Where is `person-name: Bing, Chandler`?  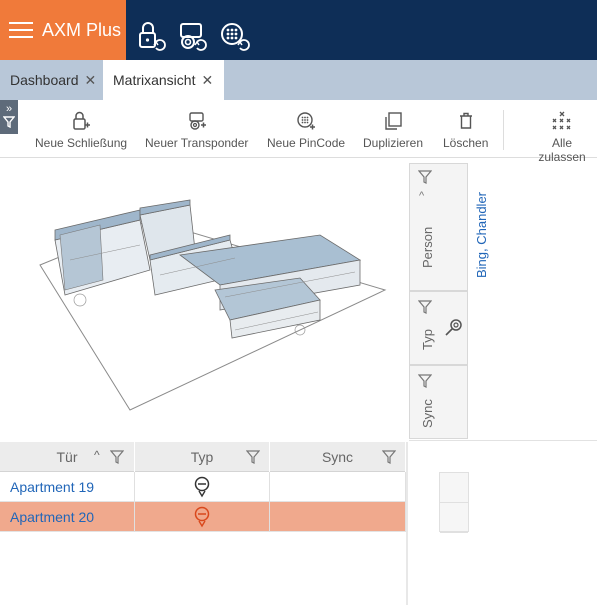
person-name: Bing, Chandler is located at coordinates (481, 235).